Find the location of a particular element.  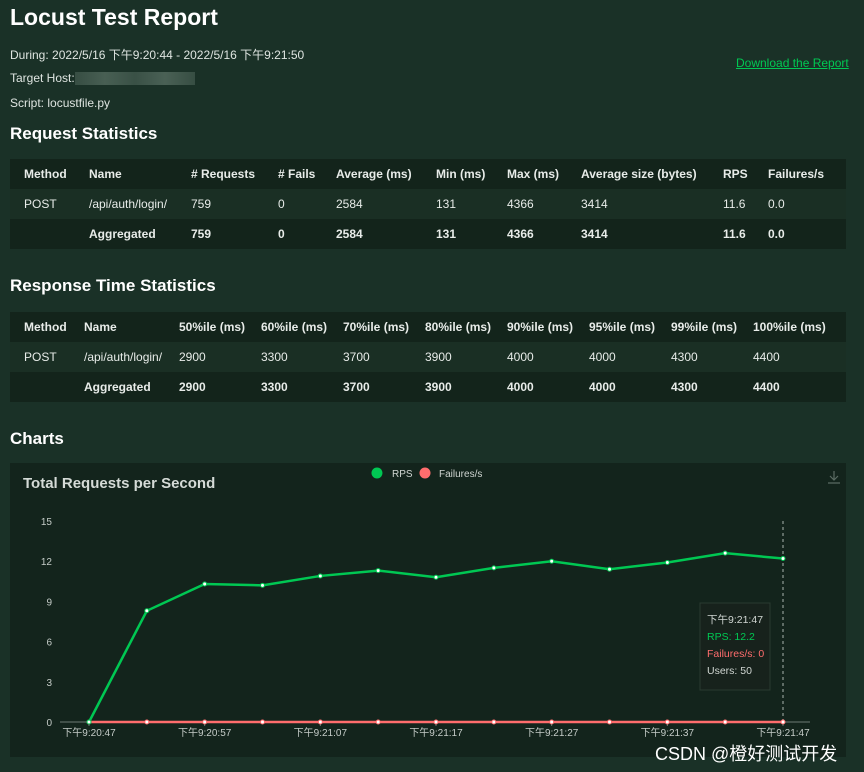

column-header: 90%ile (ms) is located at coordinates (540, 327).